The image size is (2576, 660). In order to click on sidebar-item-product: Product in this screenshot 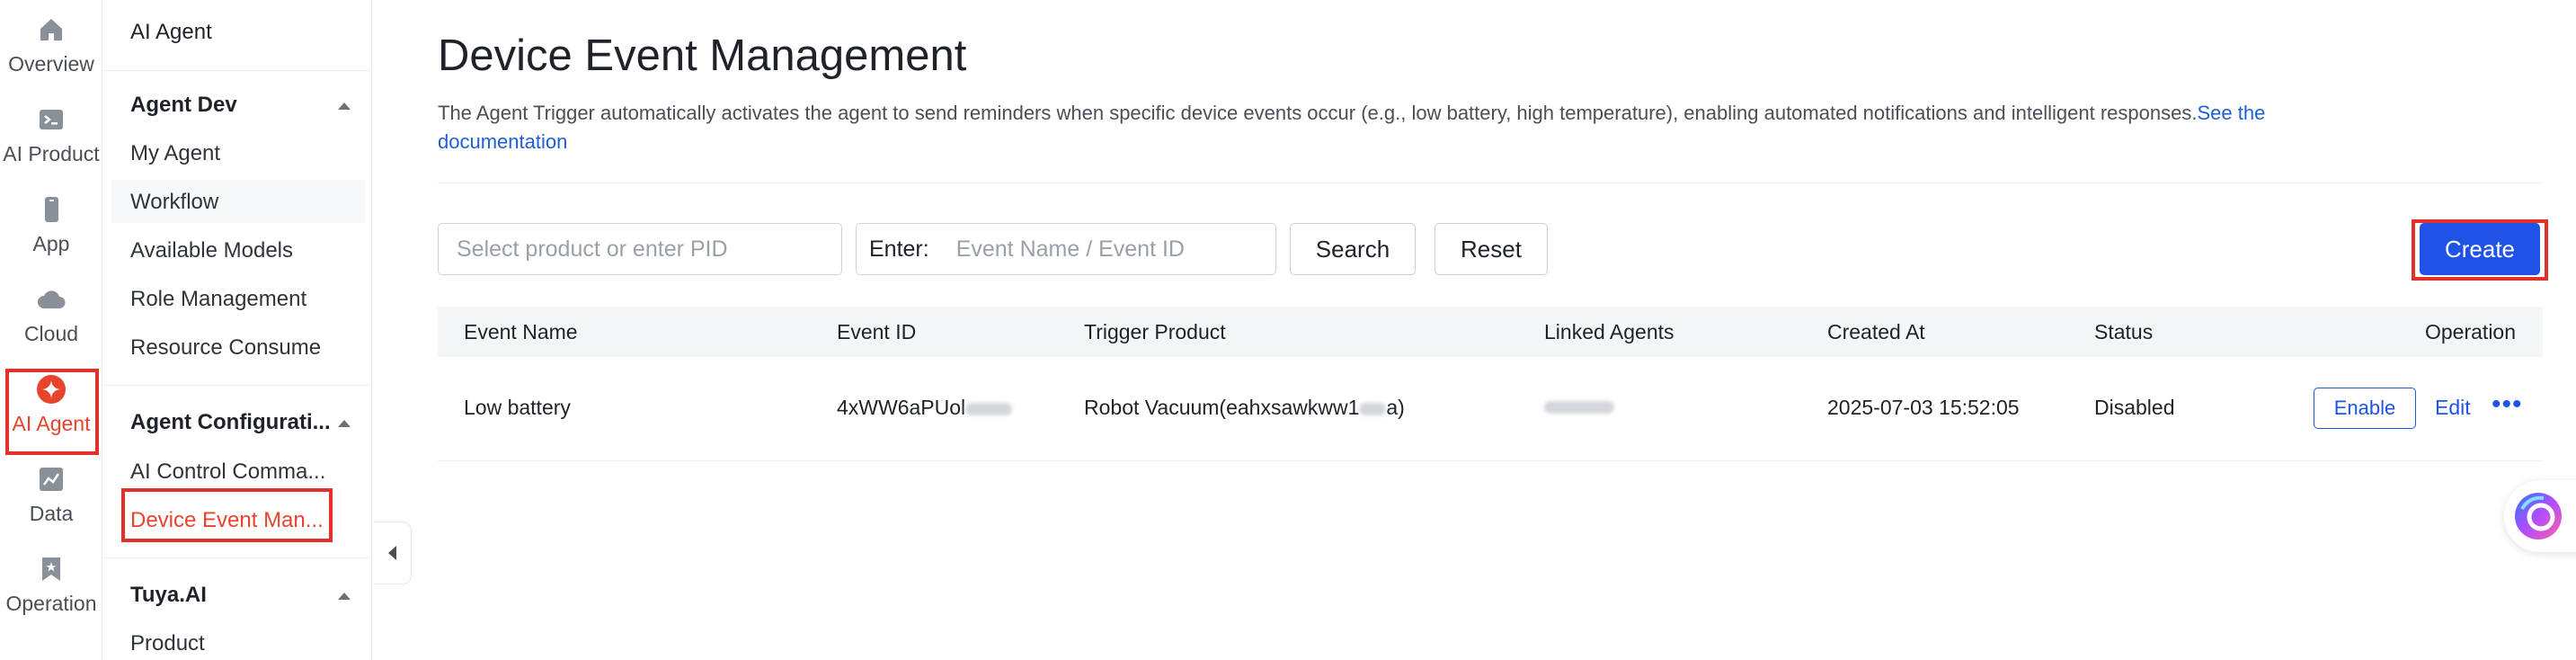, I will do `click(238, 643)`.